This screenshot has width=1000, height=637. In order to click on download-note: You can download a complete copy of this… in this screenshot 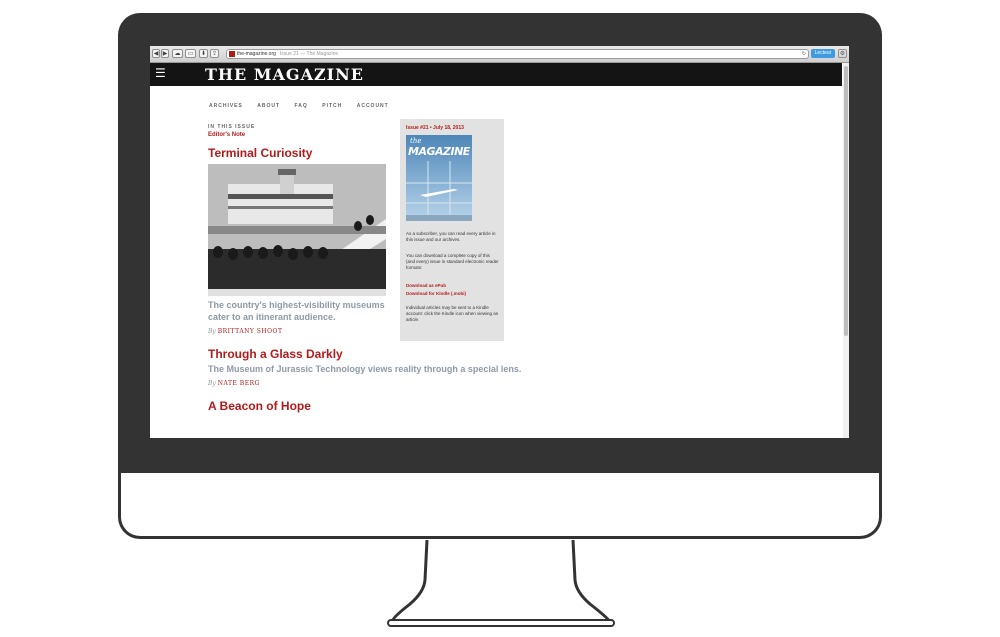, I will do `click(452, 261)`.